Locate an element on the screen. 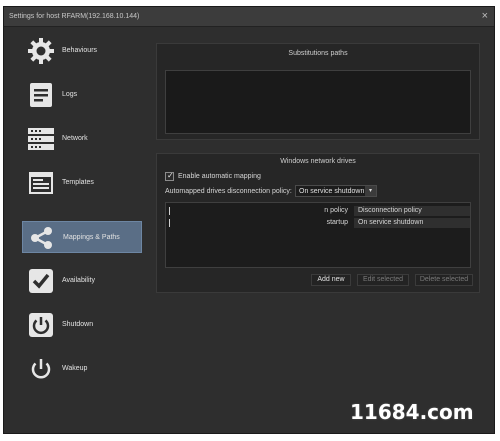  policy-select-value: On service shutdown is located at coordinates (332, 191).